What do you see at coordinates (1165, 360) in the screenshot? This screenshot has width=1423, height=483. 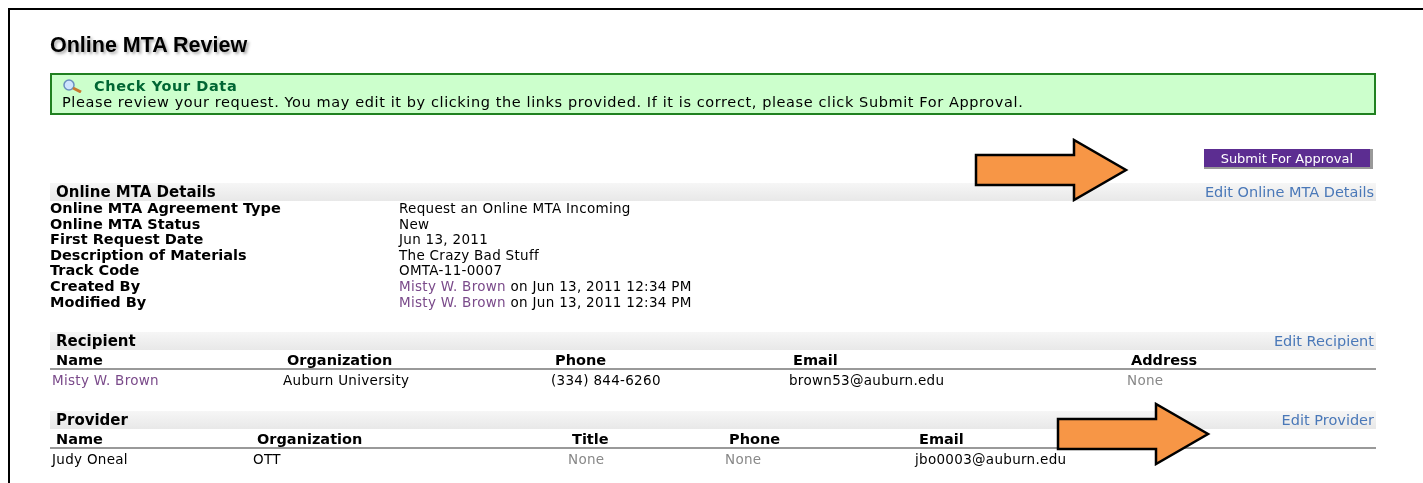 I see `column-header: Address` at bounding box center [1165, 360].